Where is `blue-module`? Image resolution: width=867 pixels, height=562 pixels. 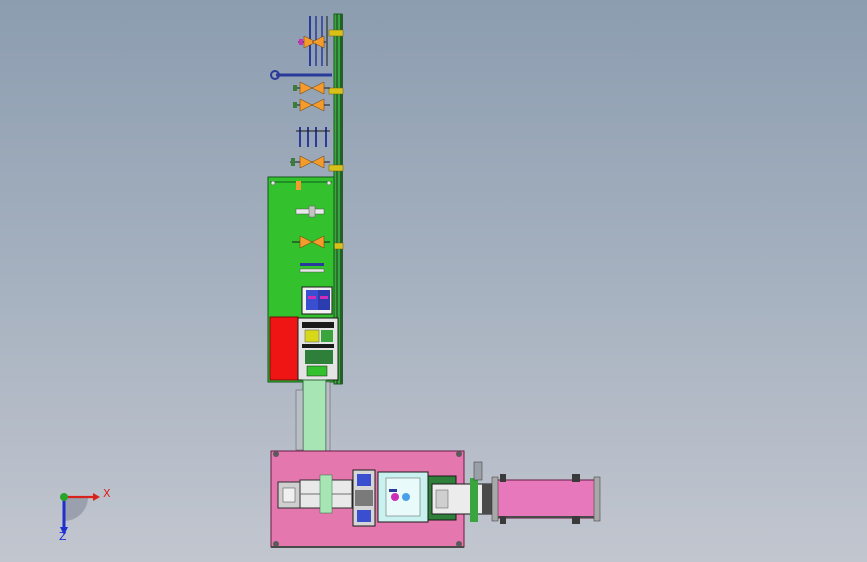 blue-module is located at coordinates (317, 300).